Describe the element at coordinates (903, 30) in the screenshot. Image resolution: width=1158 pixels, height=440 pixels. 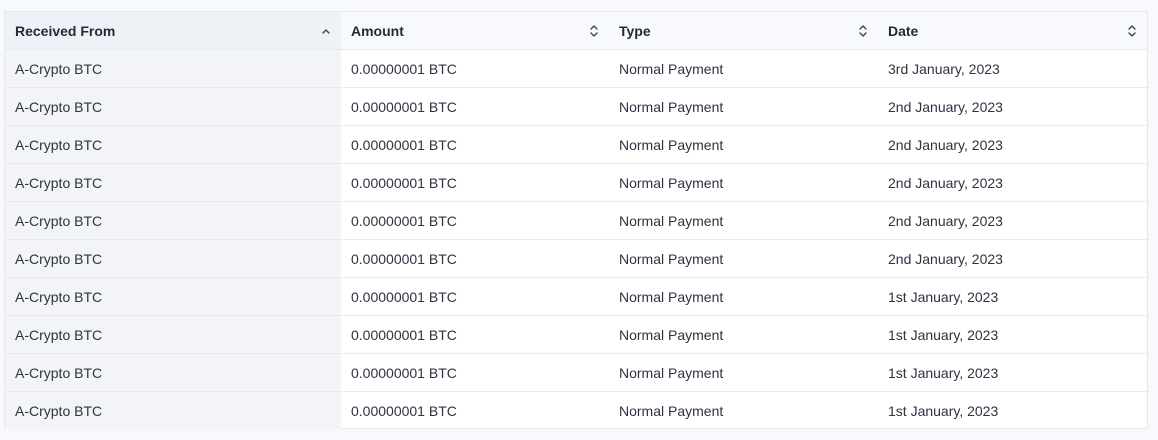
I see `column-label: Date` at that location.